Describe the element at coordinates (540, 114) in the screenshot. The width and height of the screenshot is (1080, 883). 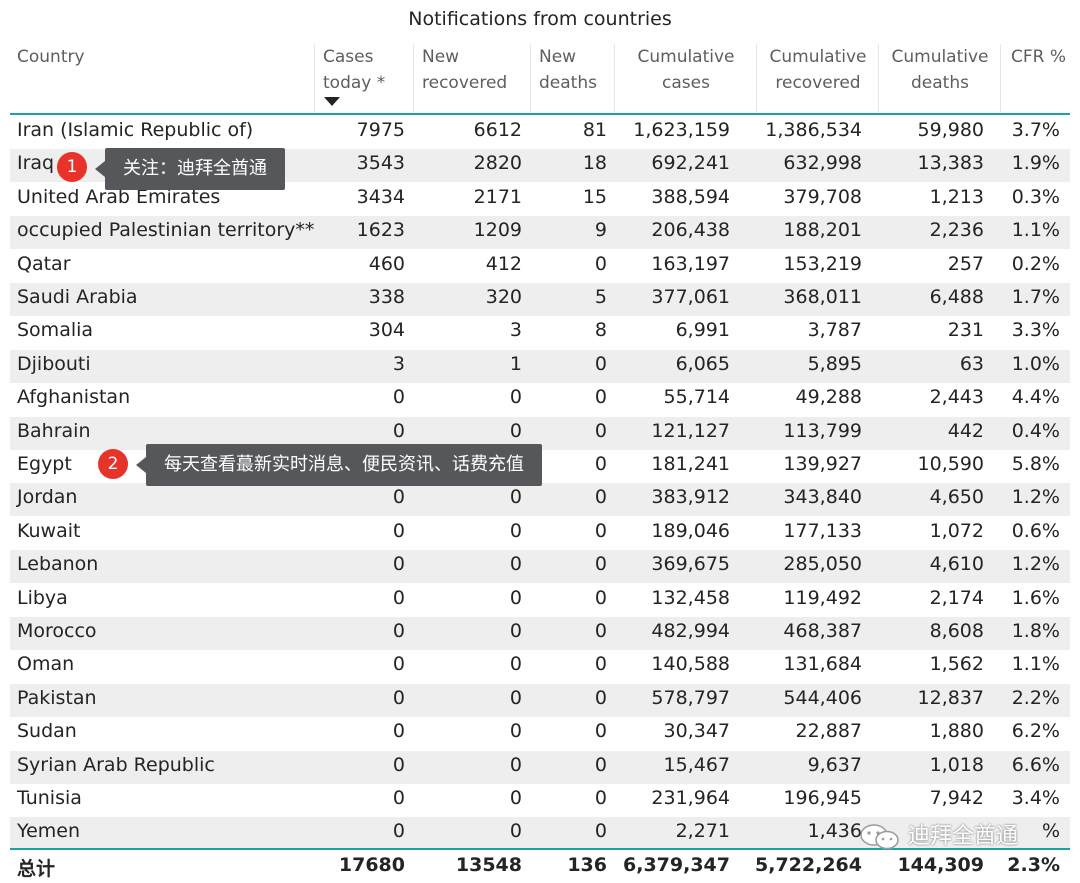
I see `header-divider` at that location.